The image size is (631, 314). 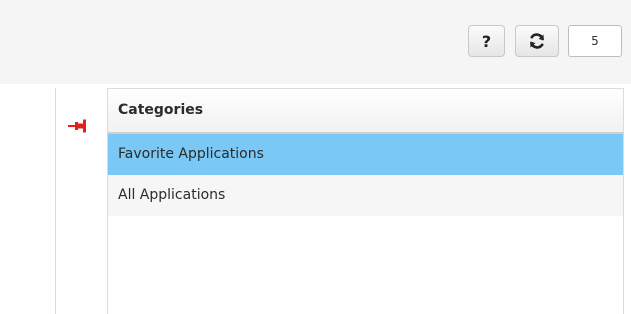 What do you see at coordinates (365, 195) in the screenshot?
I see `category-row-all-applications: All Applications` at bounding box center [365, 195].